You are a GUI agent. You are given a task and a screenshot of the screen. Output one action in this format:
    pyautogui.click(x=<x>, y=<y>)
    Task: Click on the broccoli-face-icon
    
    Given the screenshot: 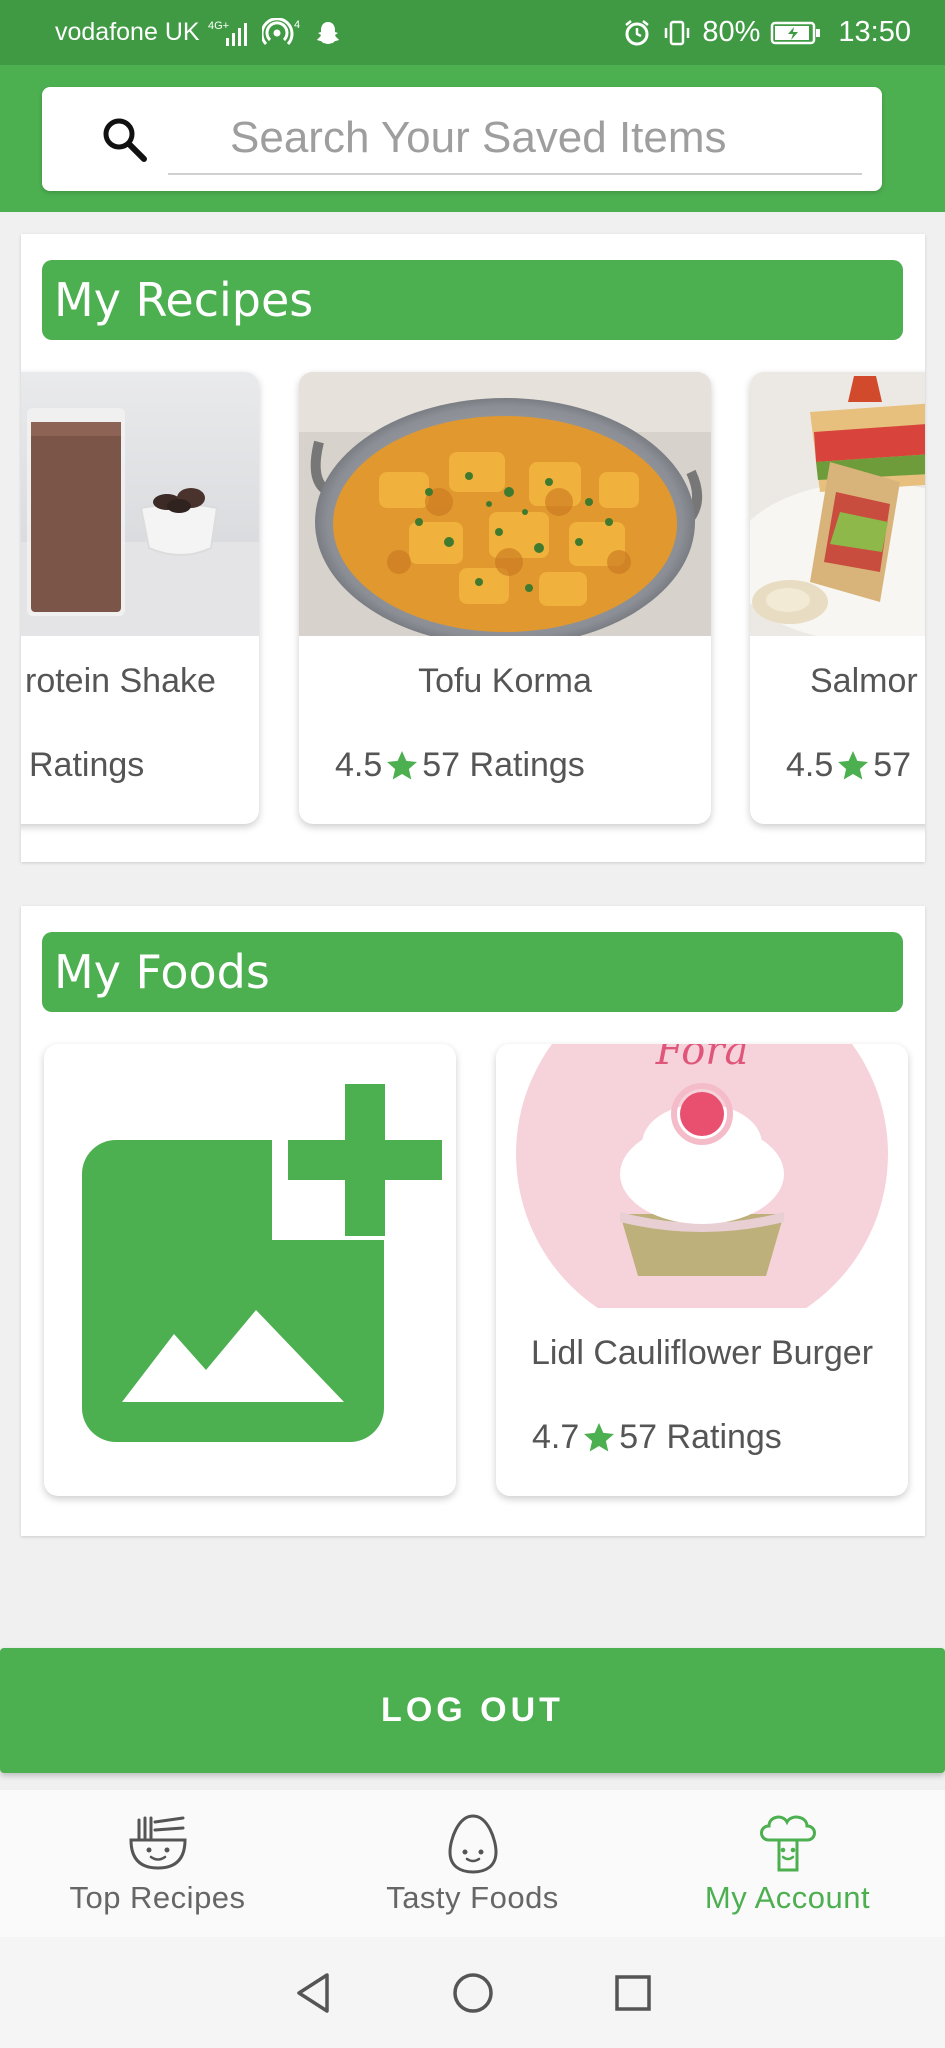 What is the action you would take?
    pyautogui.click(x=787, y=1843)
    